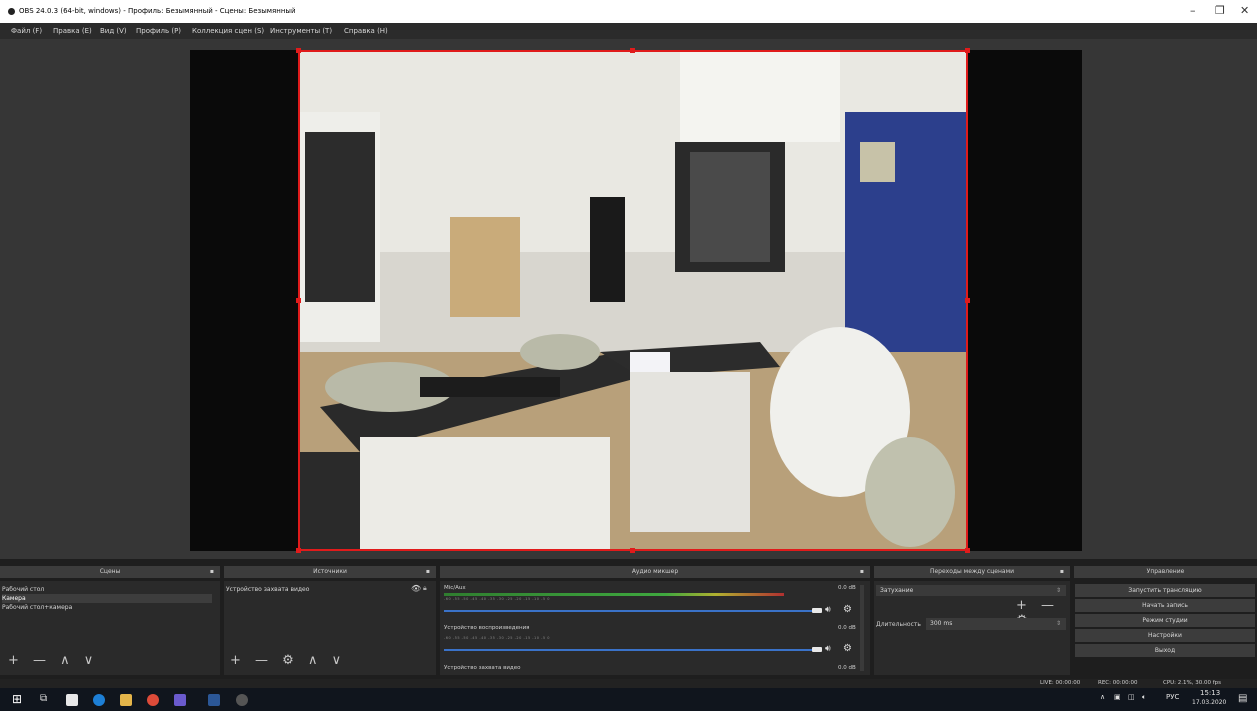 The height and width of the screenshot is (711, 1257). I want to click on store-icon, so click(72, 700).